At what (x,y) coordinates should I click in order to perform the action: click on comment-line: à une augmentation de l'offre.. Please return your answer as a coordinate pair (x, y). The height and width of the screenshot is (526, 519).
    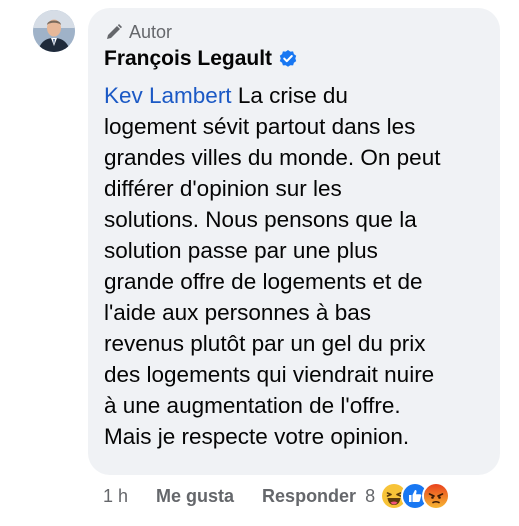
    Looking at the image, I should click on (252, 405).